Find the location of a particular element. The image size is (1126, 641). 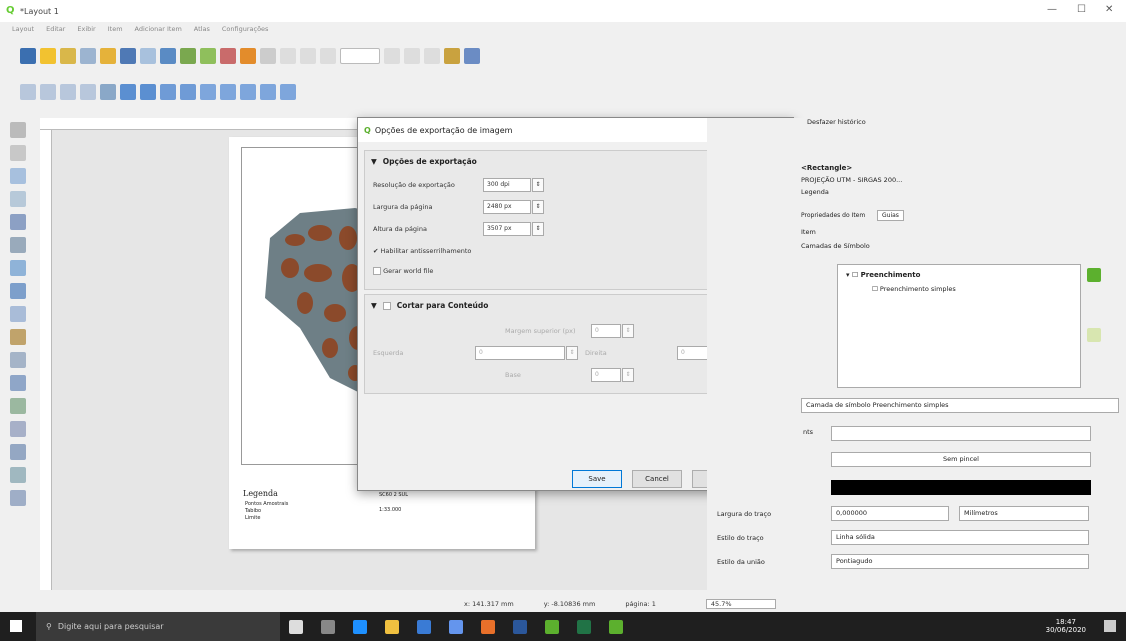

new-layout-icon is located at coordinates (48, 56).